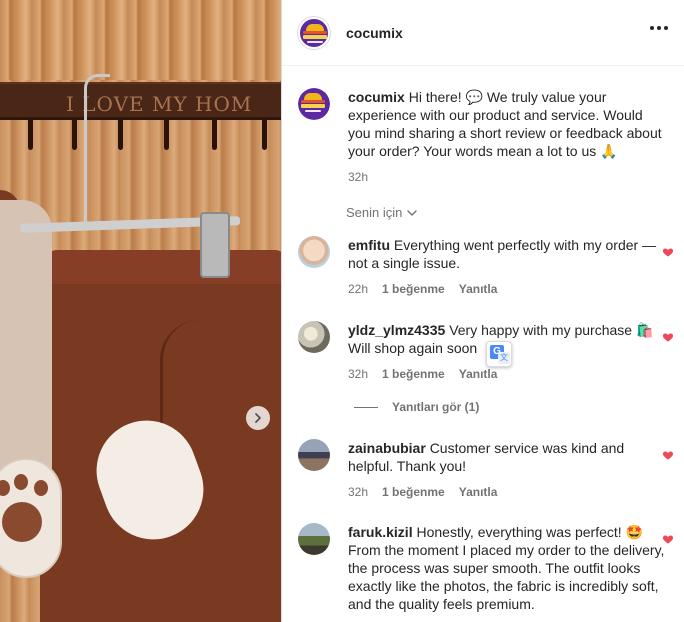 This screenshot has height=622, width=684. Describe the element at coordinates (483, 33) in the screenshot. I see `post-header: cocumix` at that location.